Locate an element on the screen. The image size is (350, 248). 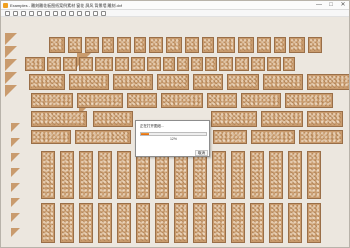
app-logo-icon is located at coordinates (5, 5).